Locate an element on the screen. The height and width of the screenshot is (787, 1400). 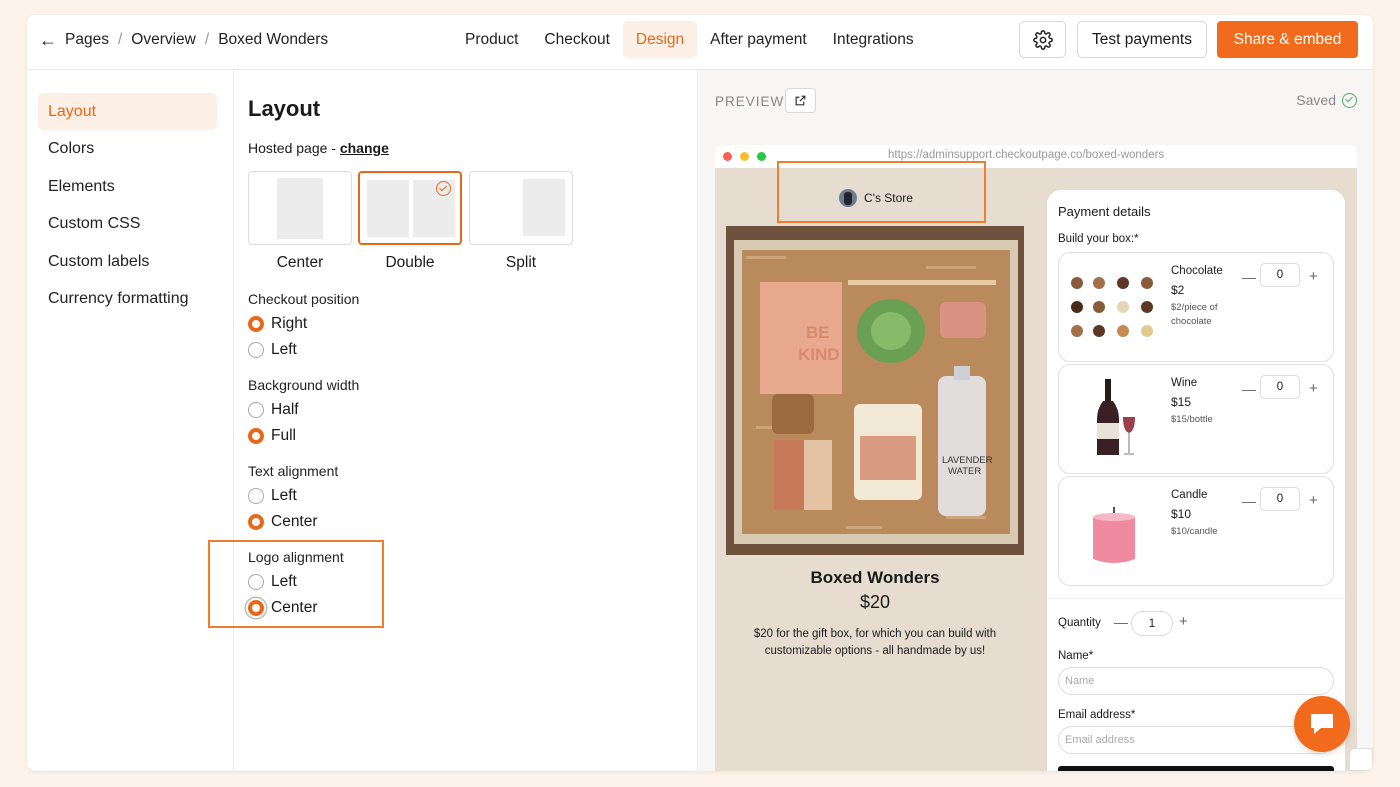
breadcrumb: ← Pages / Overview / Boxed Wonders is located at coordinates (183, 40).